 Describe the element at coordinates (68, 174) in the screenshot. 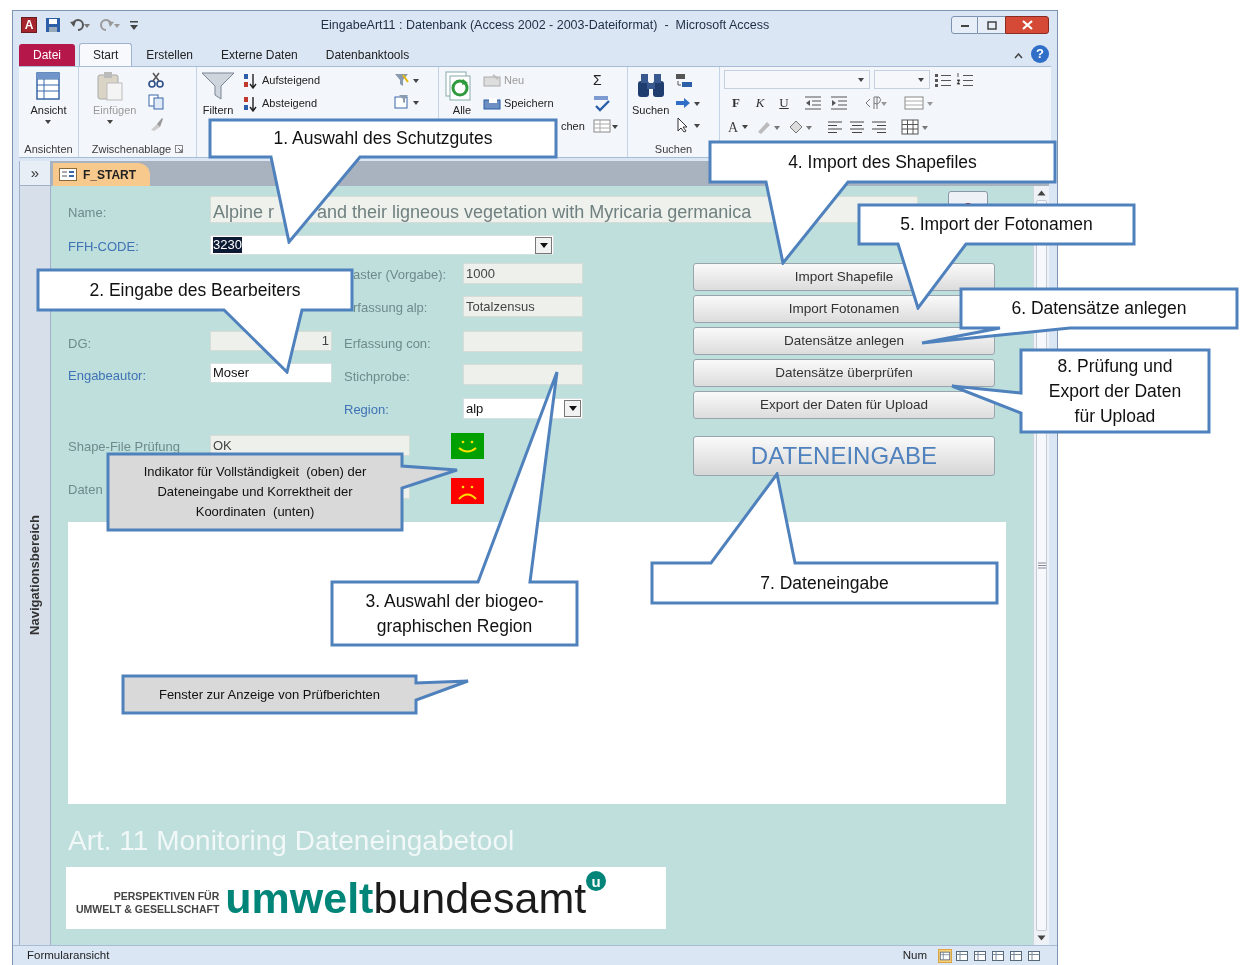

I see `form-icon` at that location.